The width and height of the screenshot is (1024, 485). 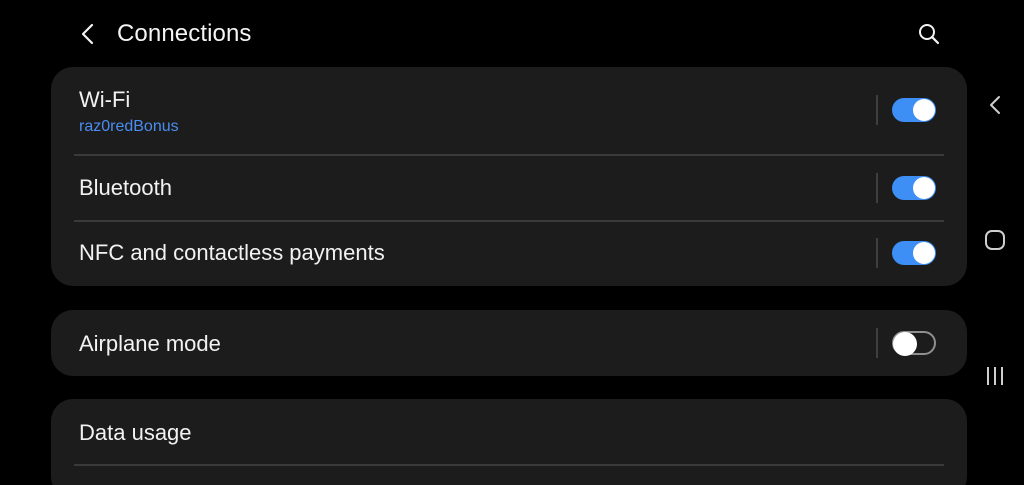 I want to click on bluetooth-separator, so click(x=877, y=188).